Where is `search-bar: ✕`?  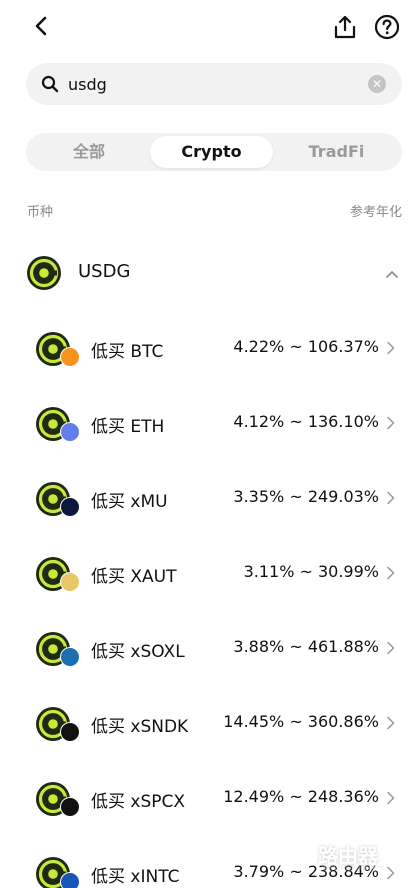 search-bar: ✕ is located at coordinates (214, 84).